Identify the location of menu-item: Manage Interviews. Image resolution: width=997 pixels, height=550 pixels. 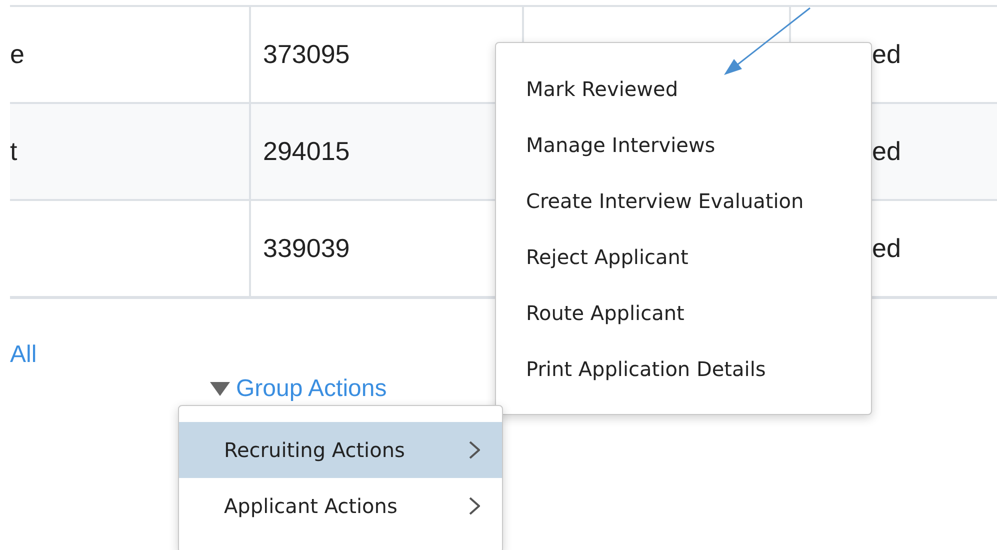
(683, 145).